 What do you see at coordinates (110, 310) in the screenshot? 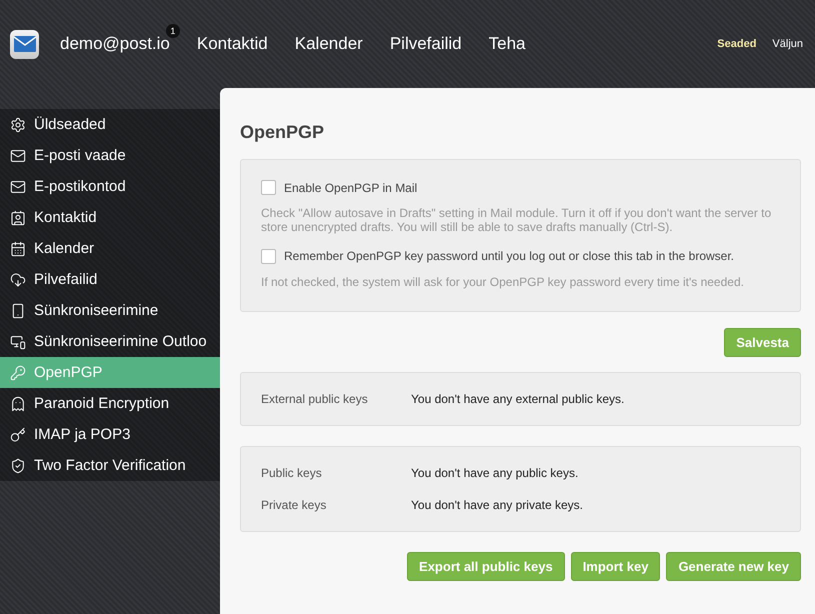
I see `sidebar-item: Sünkroniseerimine` at bounding box center [110, 310].